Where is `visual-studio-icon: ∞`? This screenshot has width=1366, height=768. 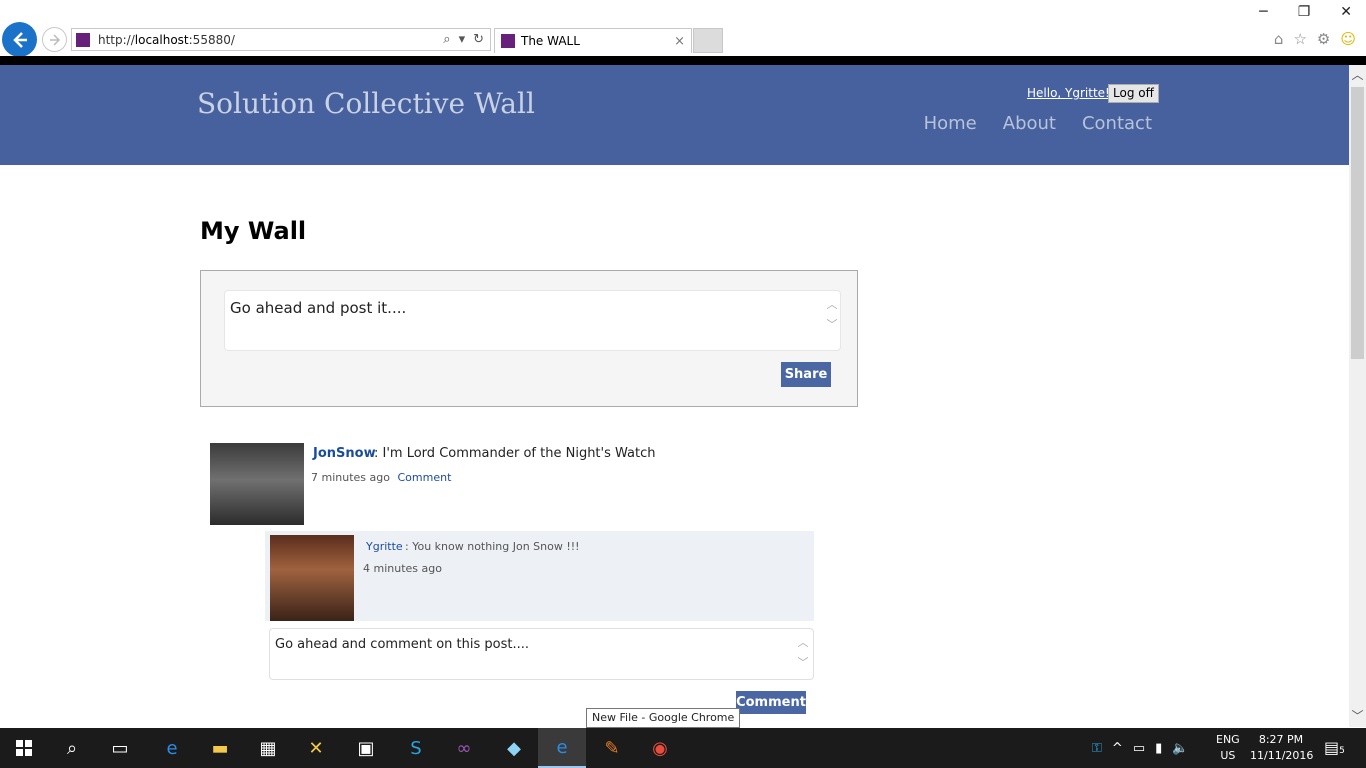 visual-studio-icon: ∞ is located at coordinates (464, 748).